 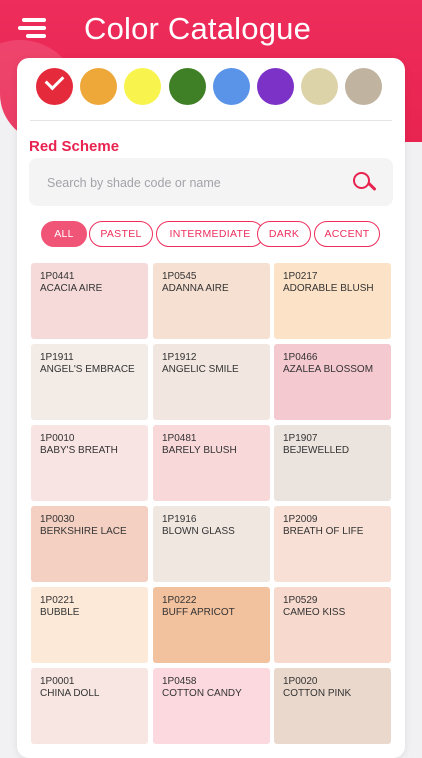 What do you see at coordinates (195, 288) in the screenshot?
I see `shade-name: ADANNA AIRE` at bounding box center [195, 288].